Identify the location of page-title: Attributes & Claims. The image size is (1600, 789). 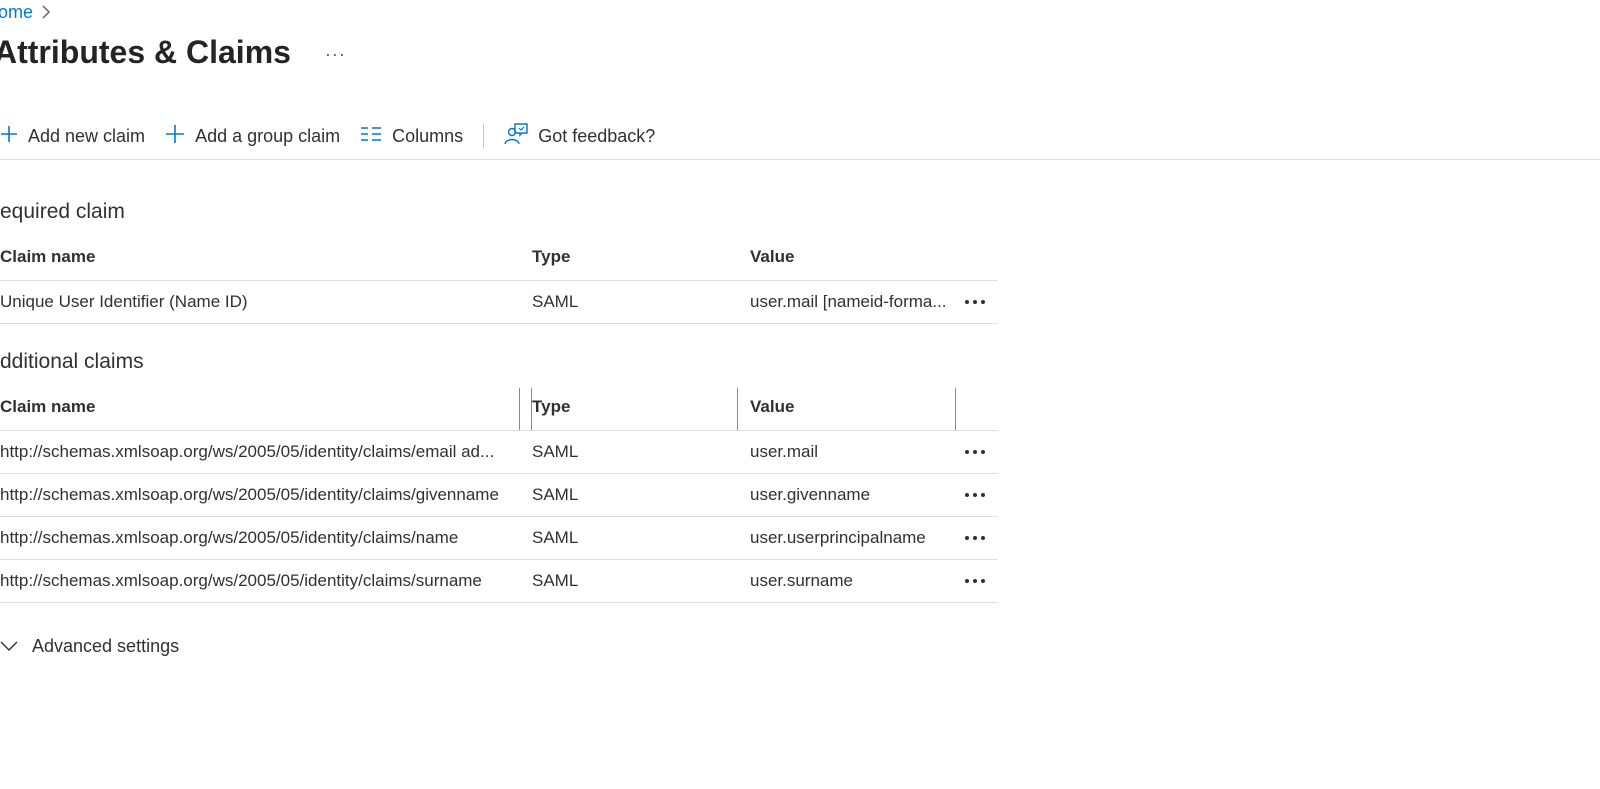
(145, 52).